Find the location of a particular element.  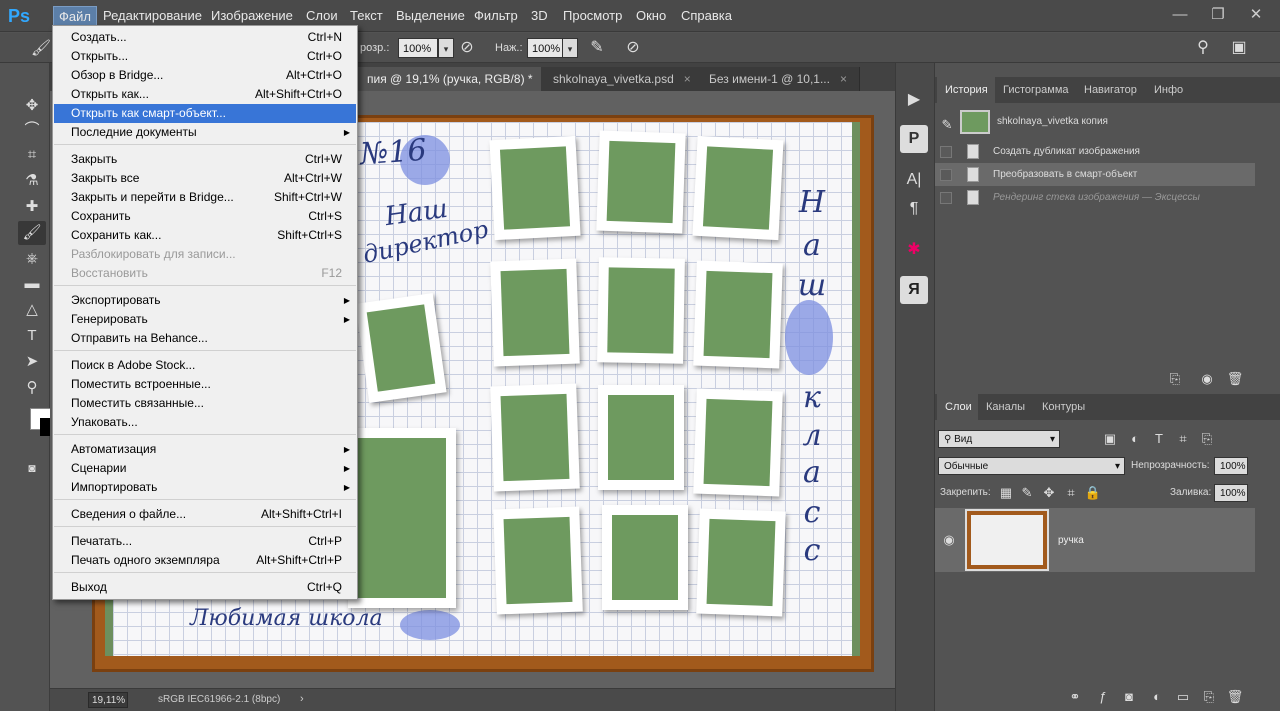

menu-item-close: Закрыть Ctrl+W is located at coordinates (205, 159).